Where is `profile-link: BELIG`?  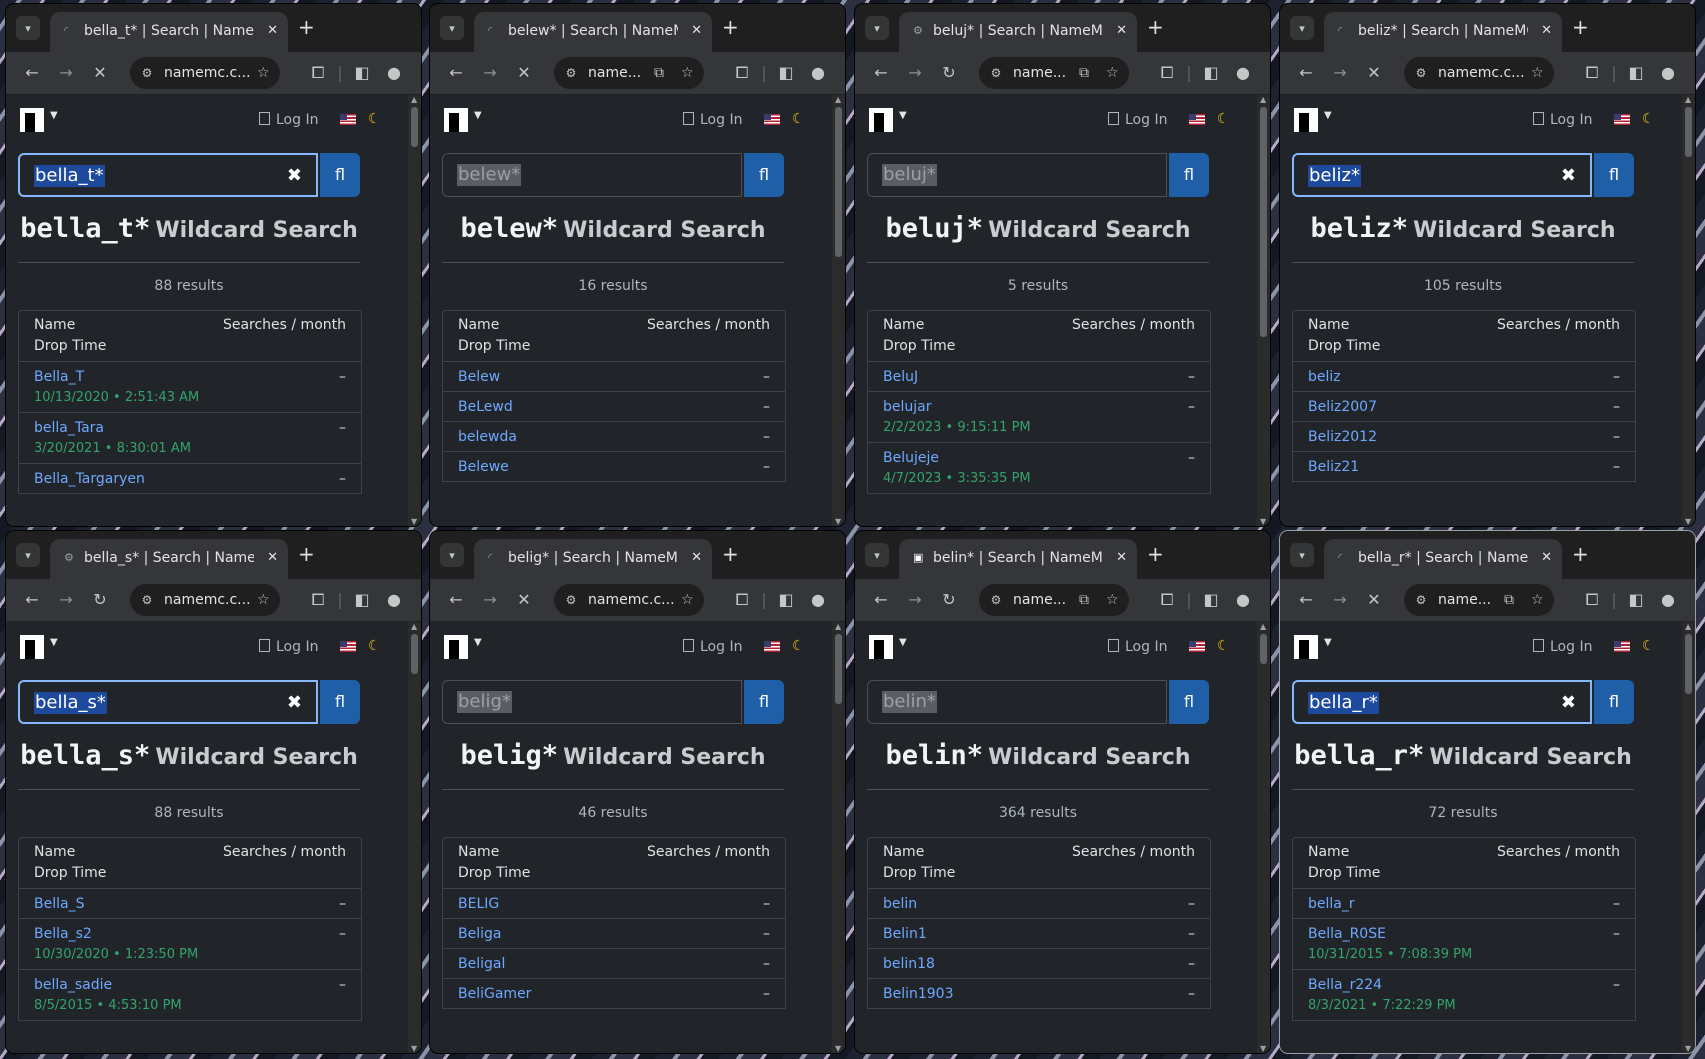 profile-link: BELIG is located at coordinates (478, 904).